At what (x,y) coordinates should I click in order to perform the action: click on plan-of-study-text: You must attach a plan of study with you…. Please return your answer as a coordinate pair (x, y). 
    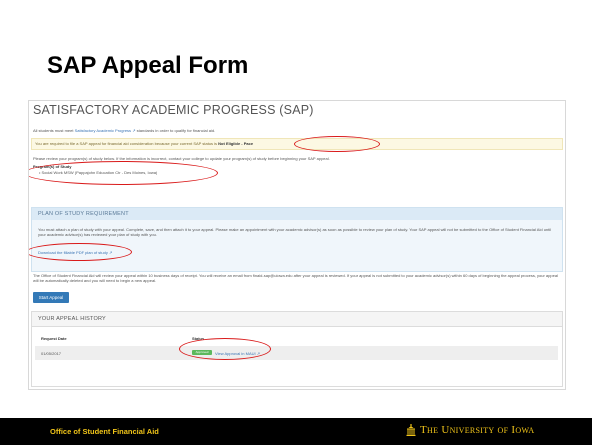
    Looking at the image, I should click on (295, 232).